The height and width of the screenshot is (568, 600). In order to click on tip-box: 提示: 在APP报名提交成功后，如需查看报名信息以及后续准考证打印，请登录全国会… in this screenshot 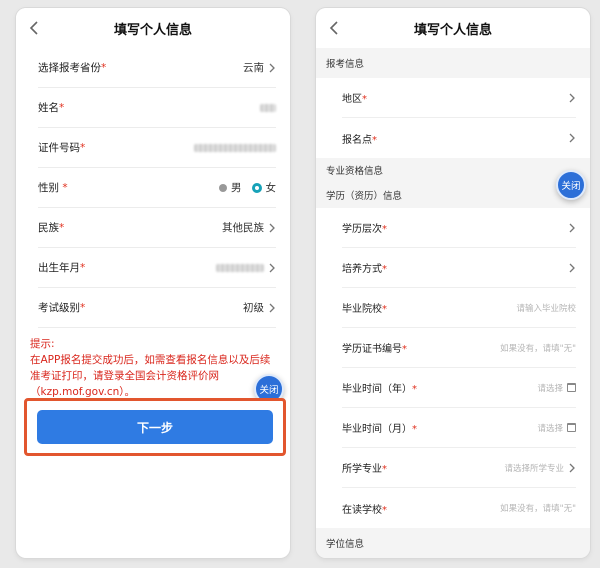, I will do `click(153, 368)`.